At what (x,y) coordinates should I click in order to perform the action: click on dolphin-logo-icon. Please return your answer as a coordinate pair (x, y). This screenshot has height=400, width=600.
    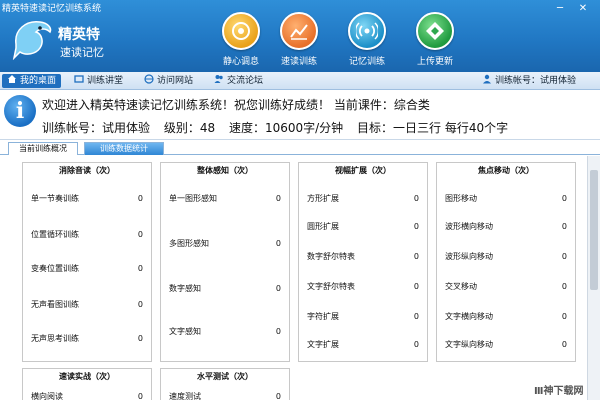
    Looking at the image, I should click on (32, 37).